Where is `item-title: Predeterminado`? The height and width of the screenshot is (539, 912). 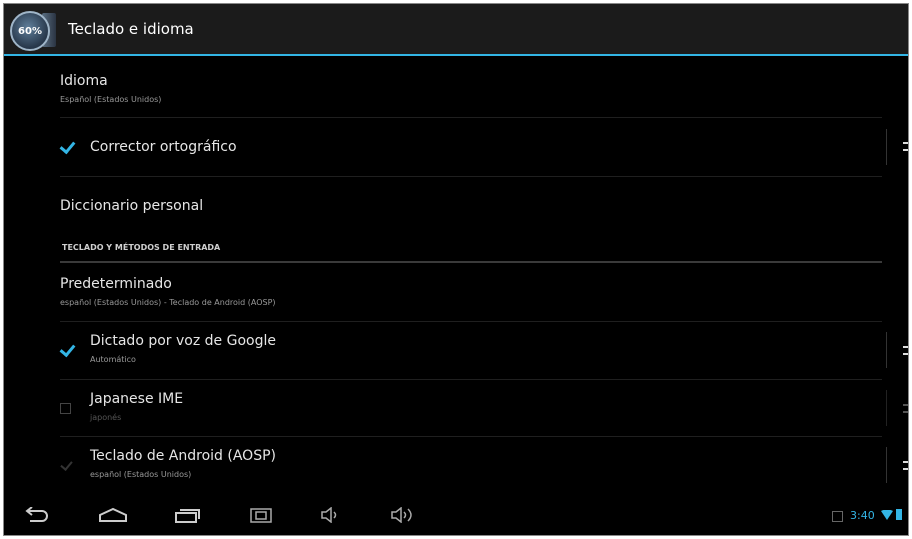 item-title: Predeterminado is located at coordinates (116, 284).